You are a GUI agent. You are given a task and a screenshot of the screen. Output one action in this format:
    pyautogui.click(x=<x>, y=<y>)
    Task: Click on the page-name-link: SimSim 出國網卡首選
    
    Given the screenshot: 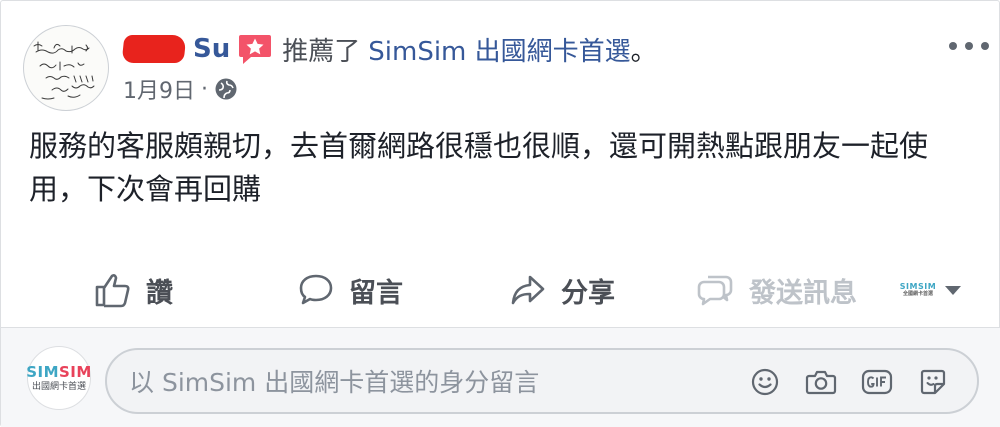 What is the action you would take?
    pyautogui.click(x=499, y=49)
    